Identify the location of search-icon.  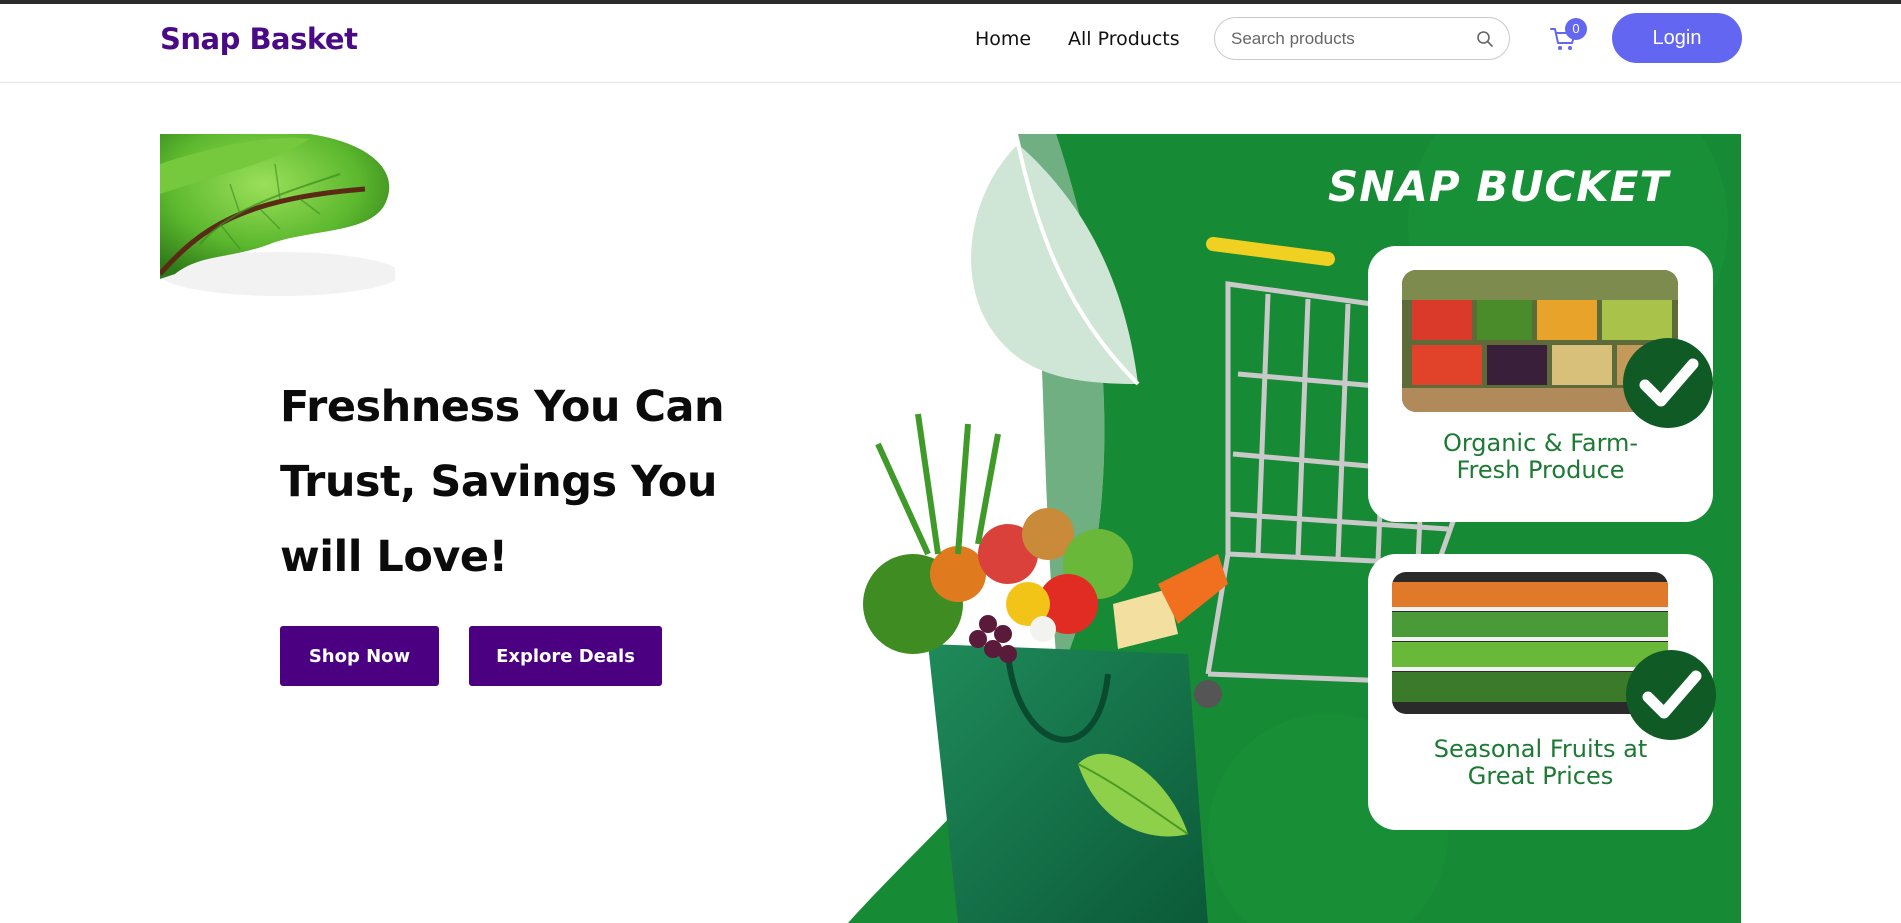
(1485, 39).